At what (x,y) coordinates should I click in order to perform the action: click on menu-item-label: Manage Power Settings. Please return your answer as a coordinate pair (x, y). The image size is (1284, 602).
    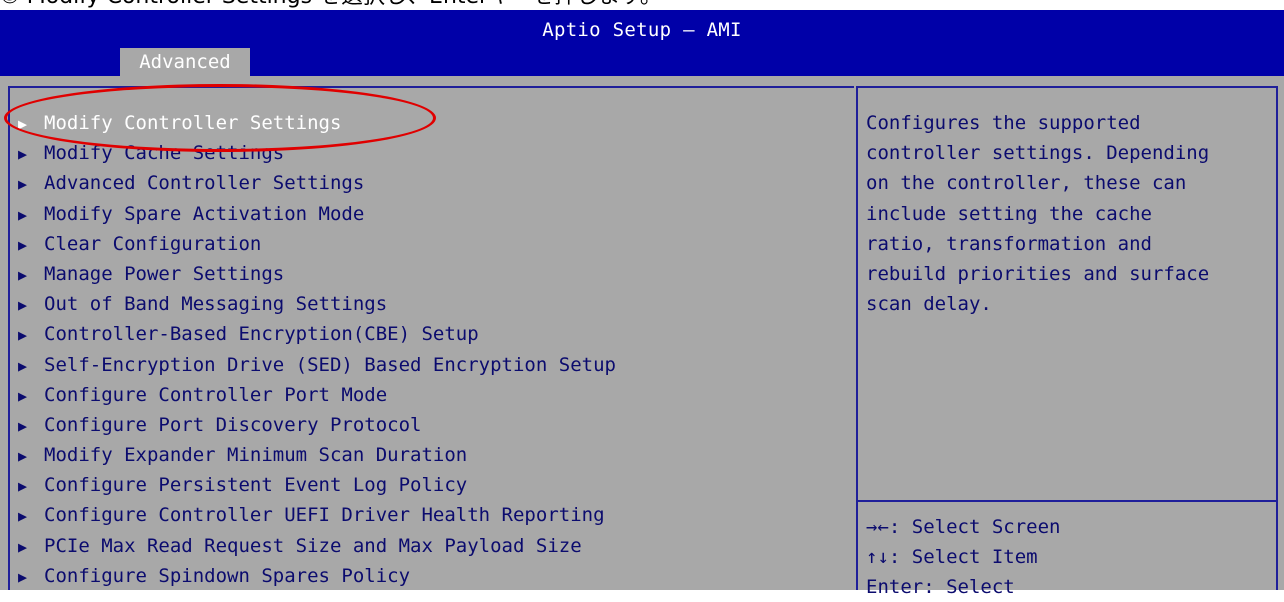
    Looking at the image, I should click on (164, 273).